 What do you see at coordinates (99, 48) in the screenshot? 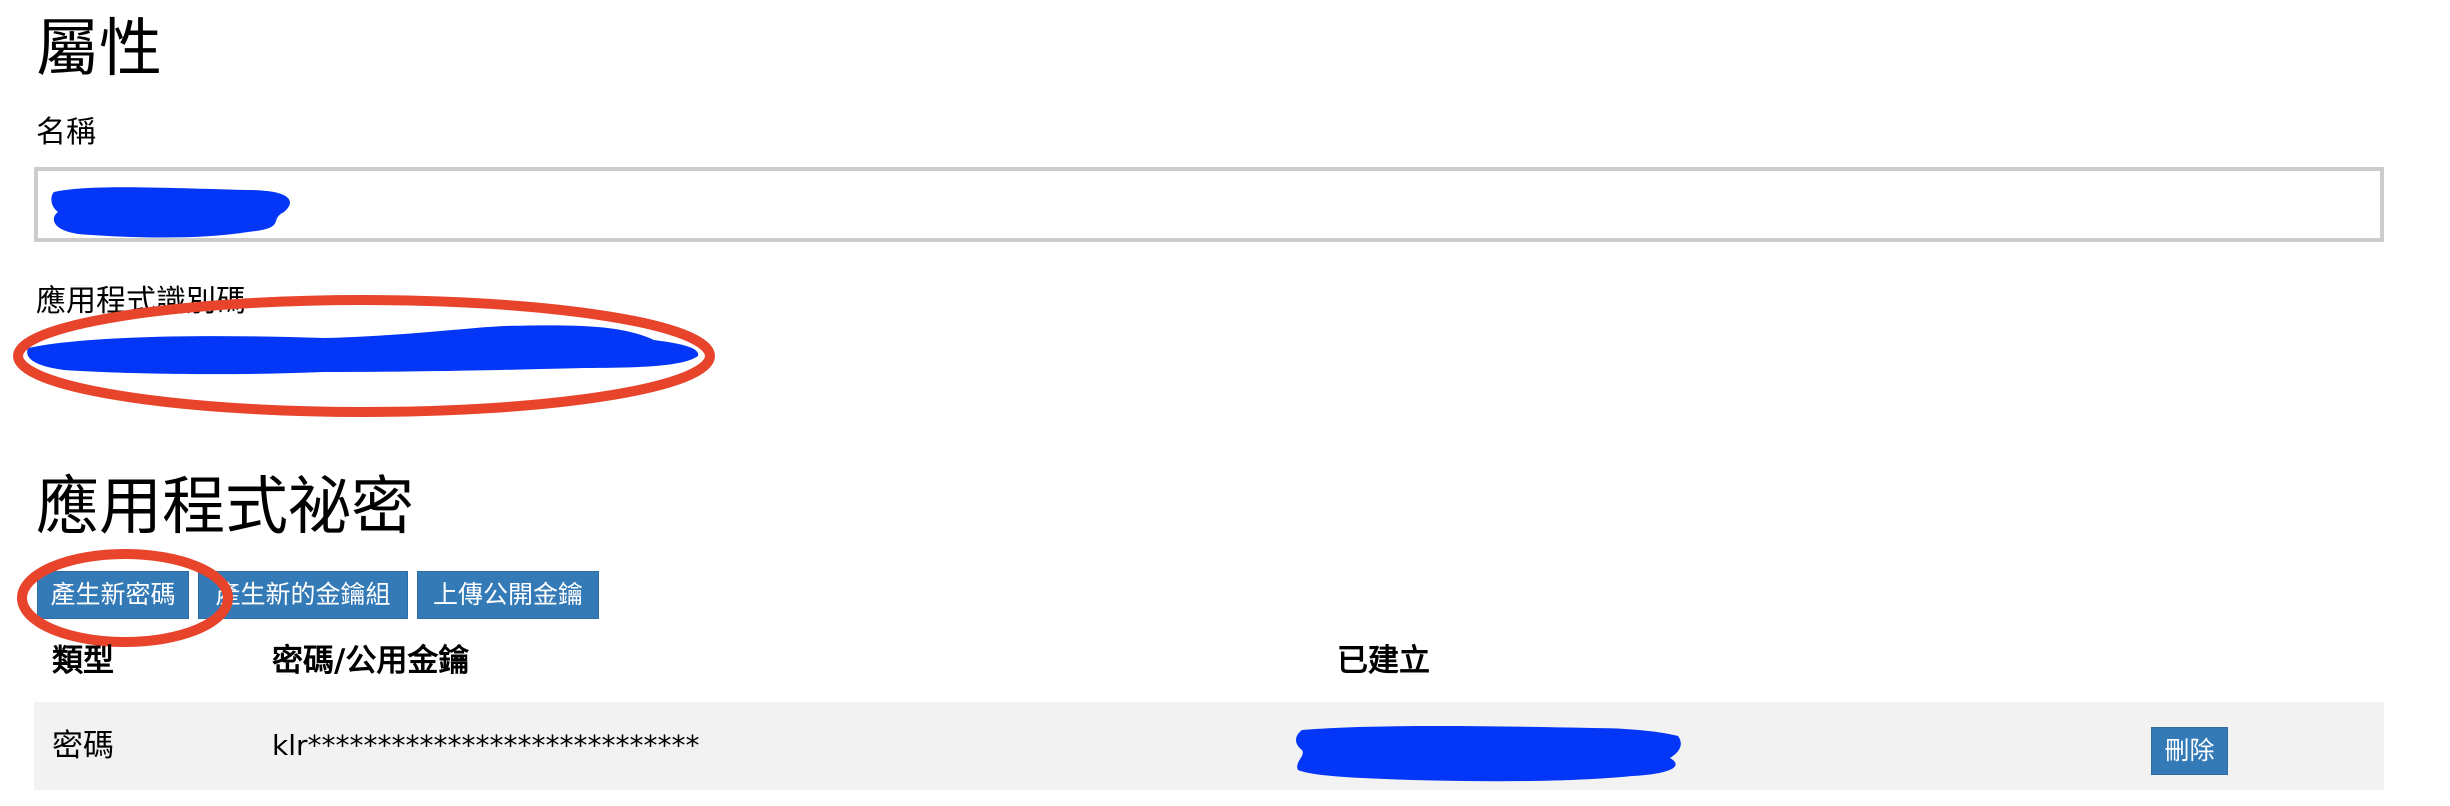
I see `properties-heading: 屬性` at bounding box center [99, 48].